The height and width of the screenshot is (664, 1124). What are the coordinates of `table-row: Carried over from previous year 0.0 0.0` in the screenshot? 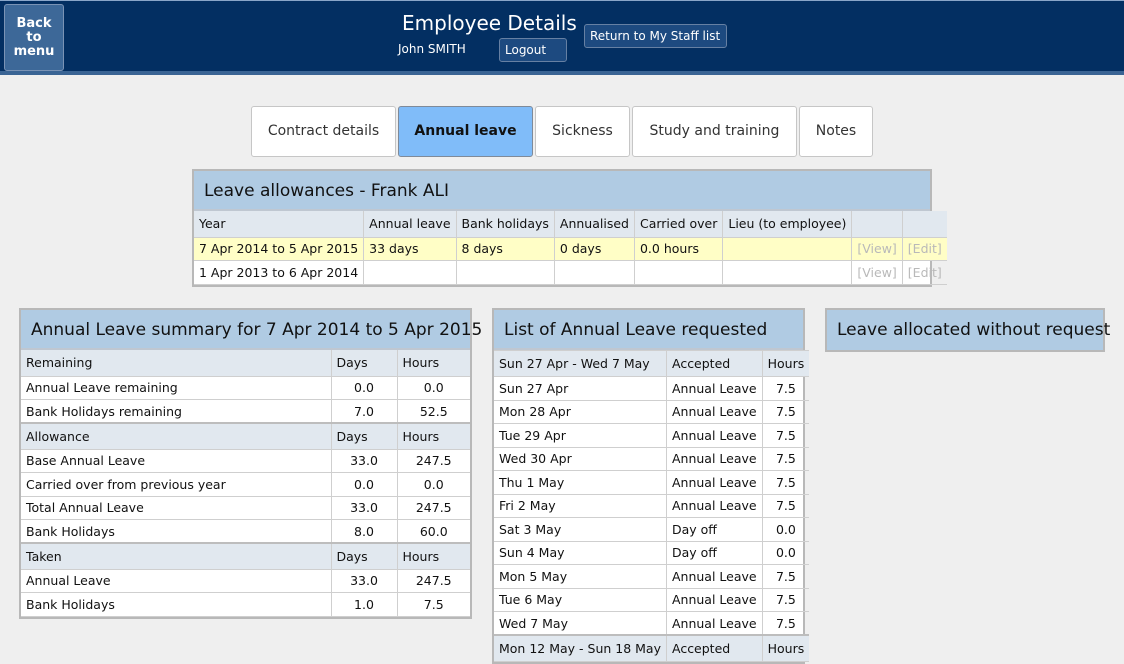 It's located at (245, 484).